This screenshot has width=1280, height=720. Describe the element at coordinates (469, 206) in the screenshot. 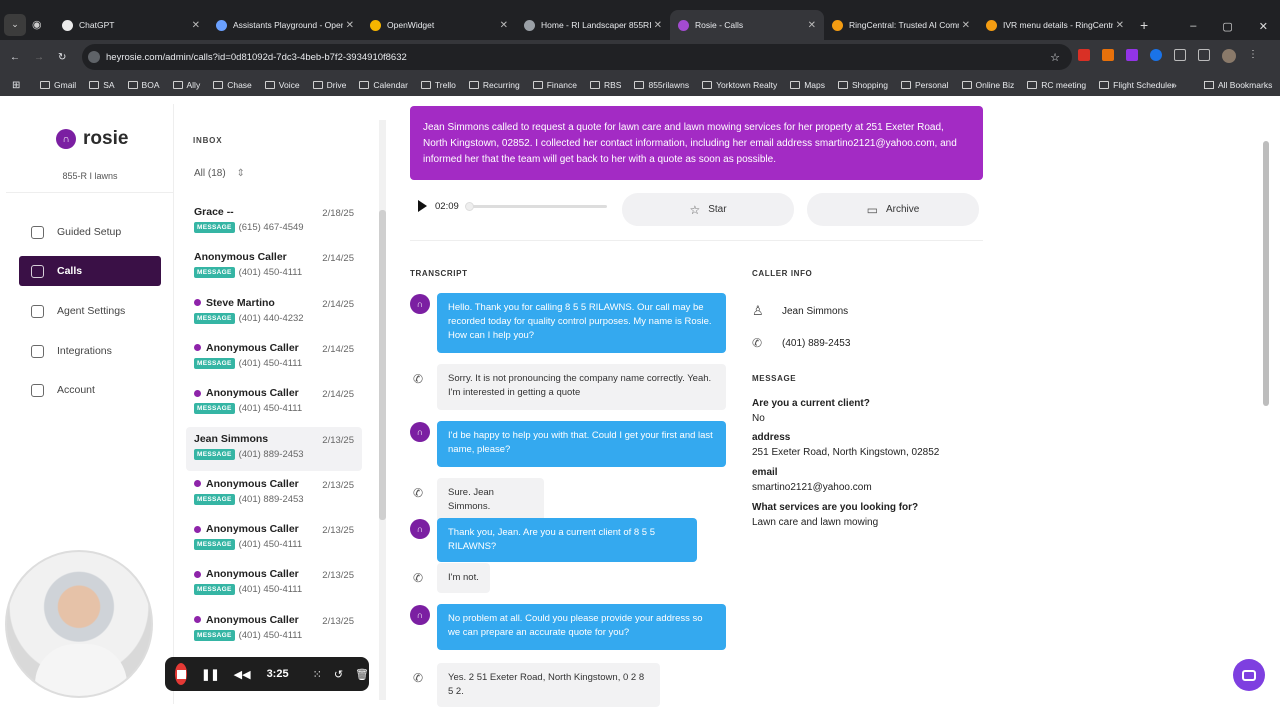

I see `slider-knob` at that location.